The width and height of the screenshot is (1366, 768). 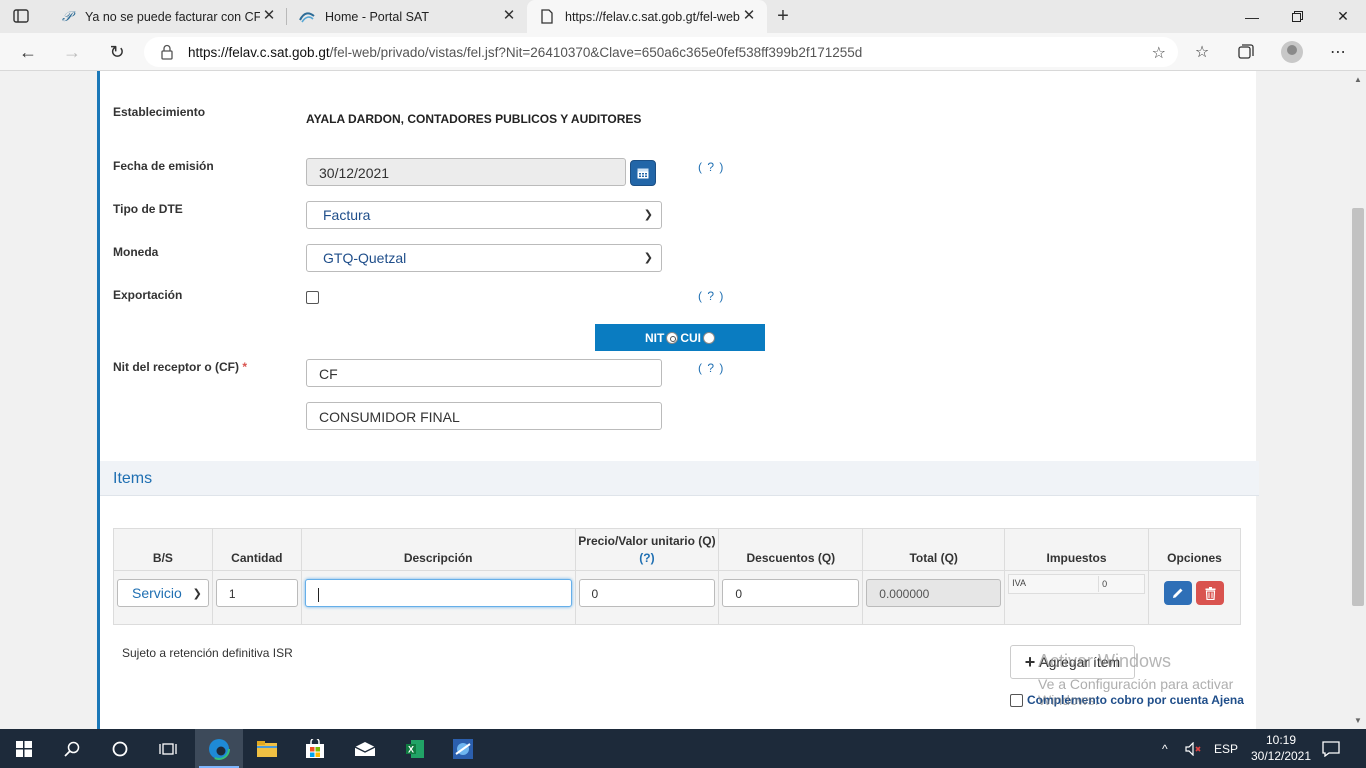 I want to click on fecha-help-link: ( ? ), so click(x=711, y=167).